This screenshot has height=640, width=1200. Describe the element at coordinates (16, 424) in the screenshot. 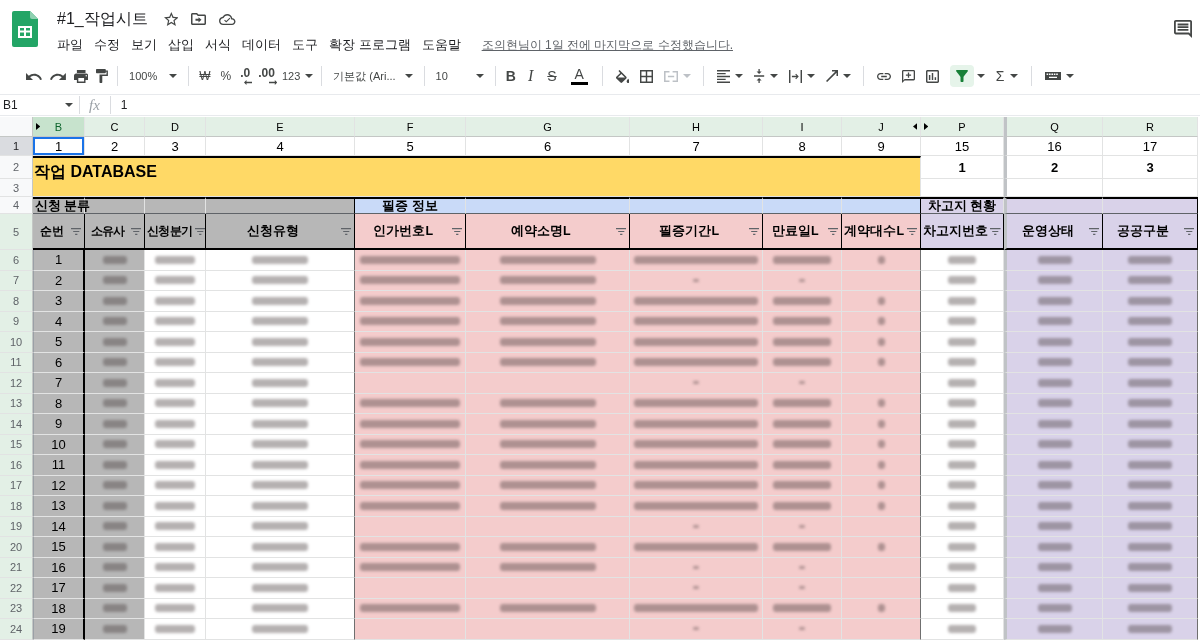

I see `row-header: 14` at that location.